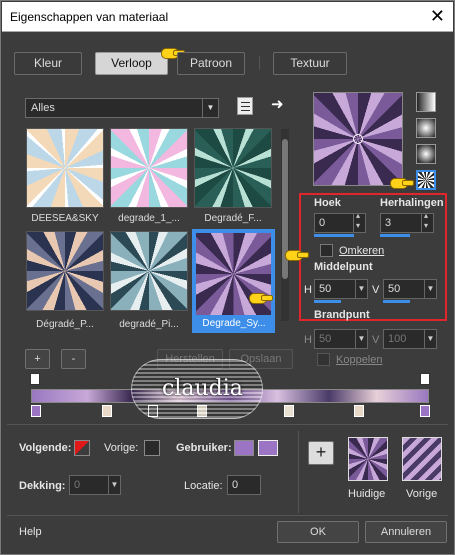 This screenshot has height=555, width=455. I want to click on focal-h-label: H, so click(308, 340).